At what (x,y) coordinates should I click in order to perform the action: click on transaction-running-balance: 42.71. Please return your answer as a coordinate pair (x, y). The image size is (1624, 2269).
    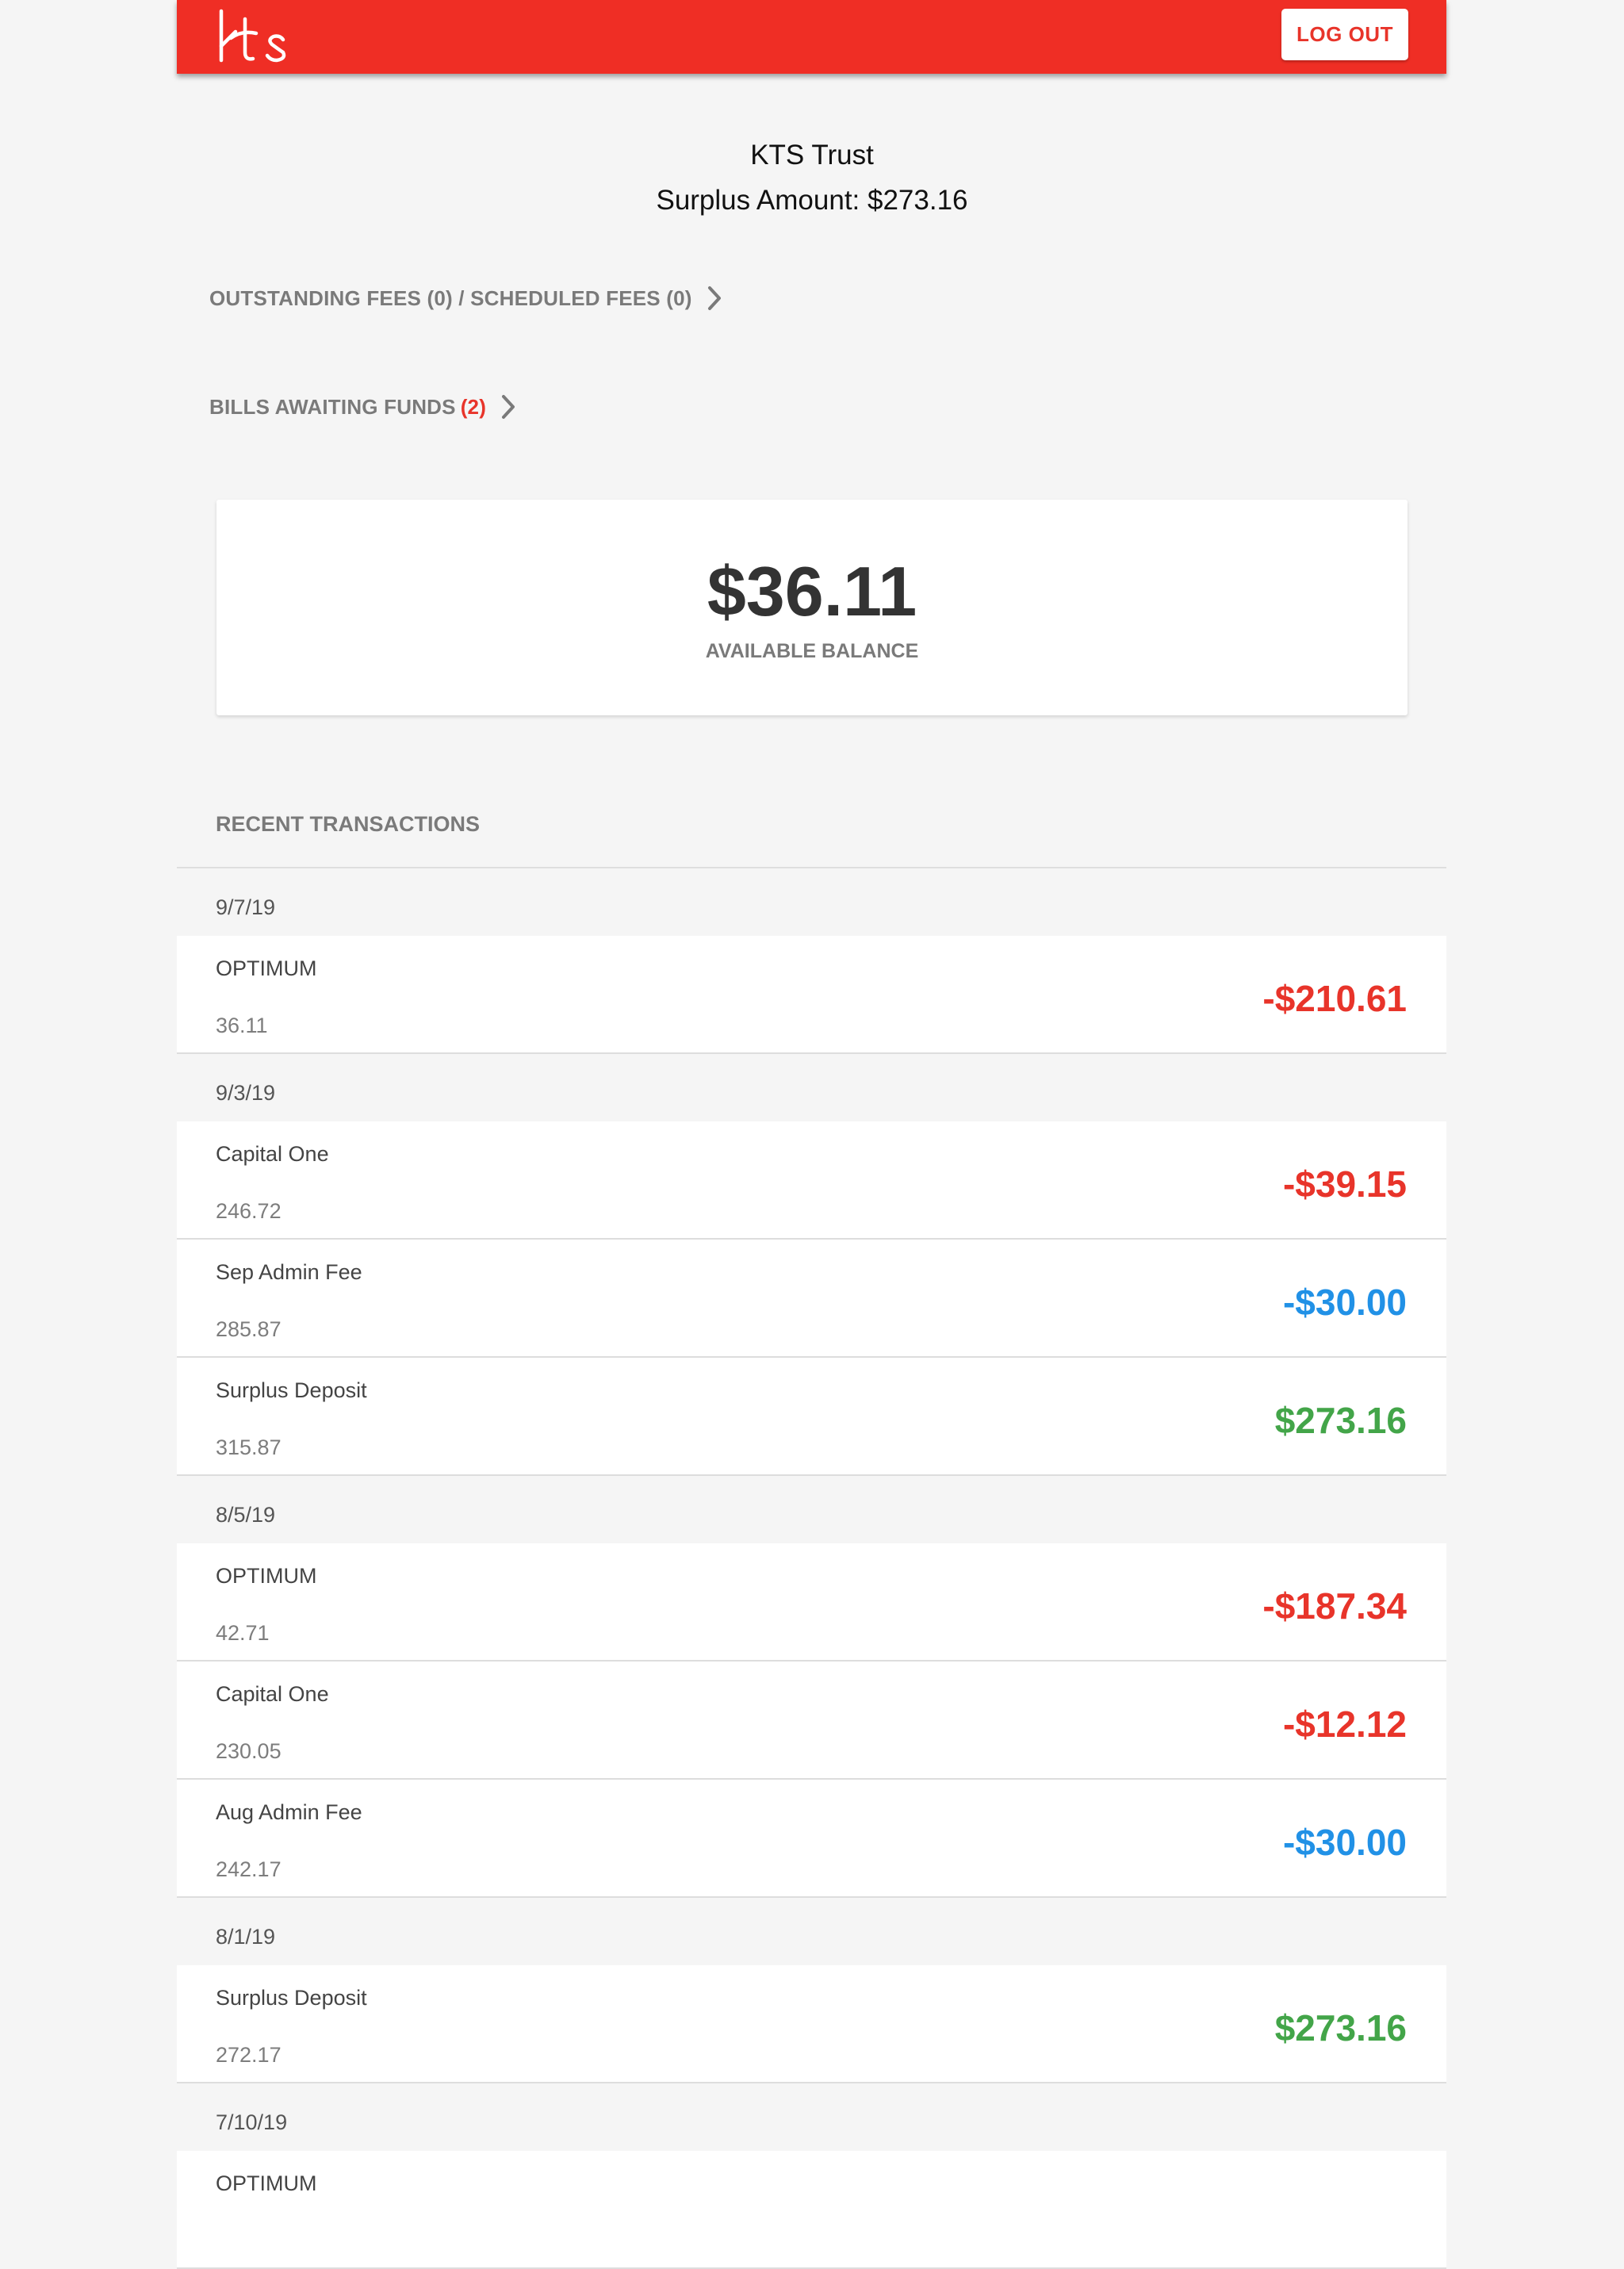
    Looking at the image, I should click on (243, 1633).